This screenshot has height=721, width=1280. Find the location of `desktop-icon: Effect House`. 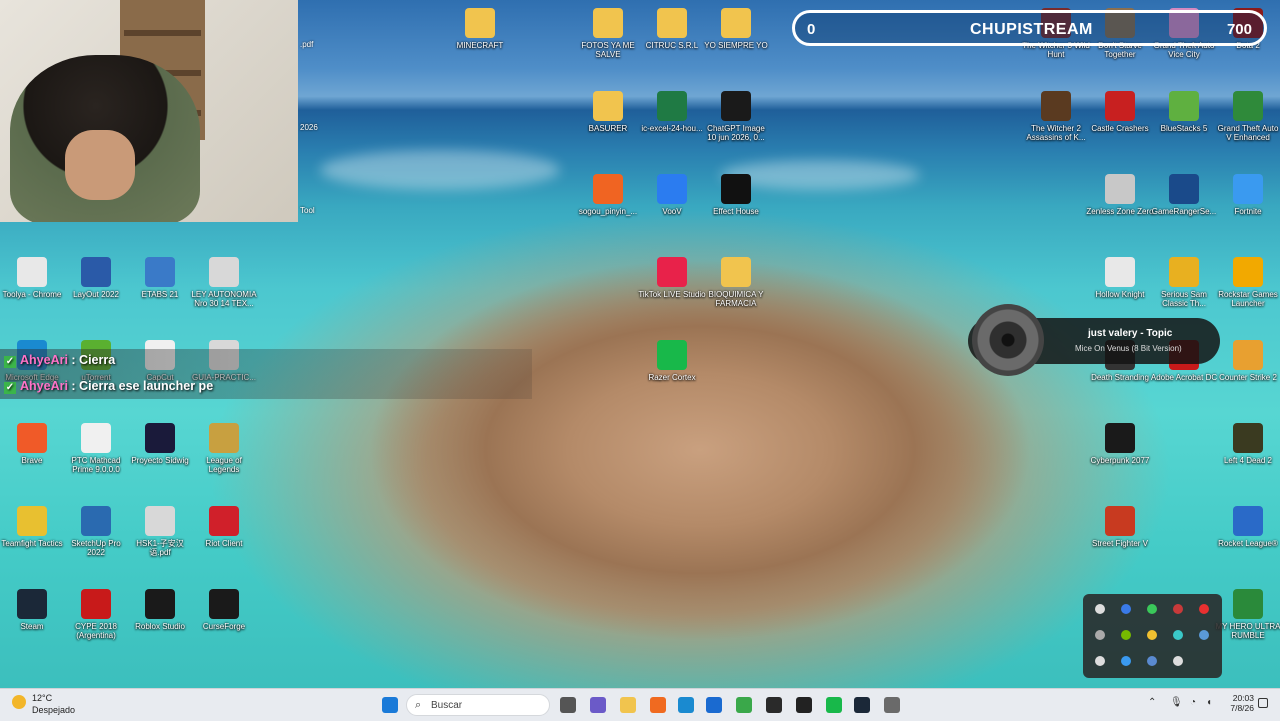

desktop-icon: Effect House is located at coordinates (736, 195).